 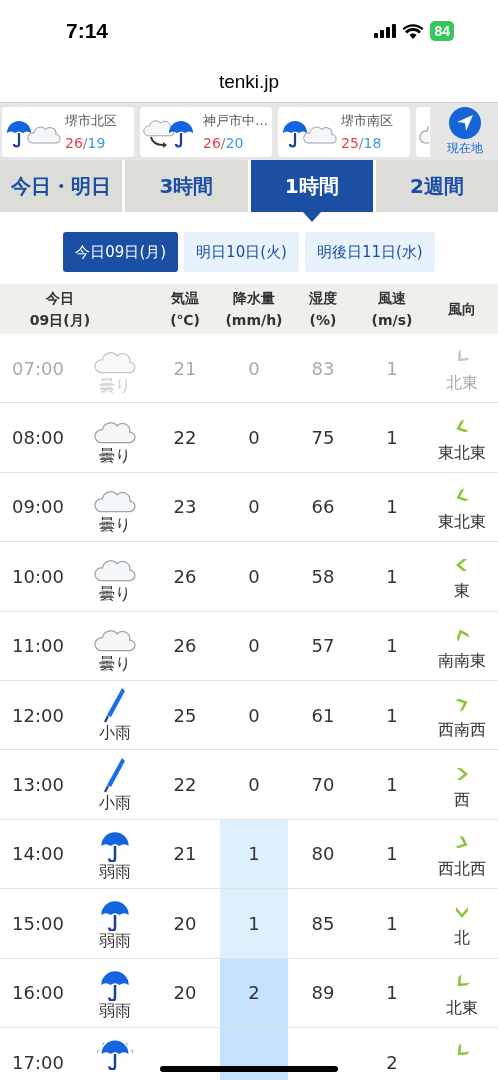 I want to click on location-card, so click(x=423, y=131).